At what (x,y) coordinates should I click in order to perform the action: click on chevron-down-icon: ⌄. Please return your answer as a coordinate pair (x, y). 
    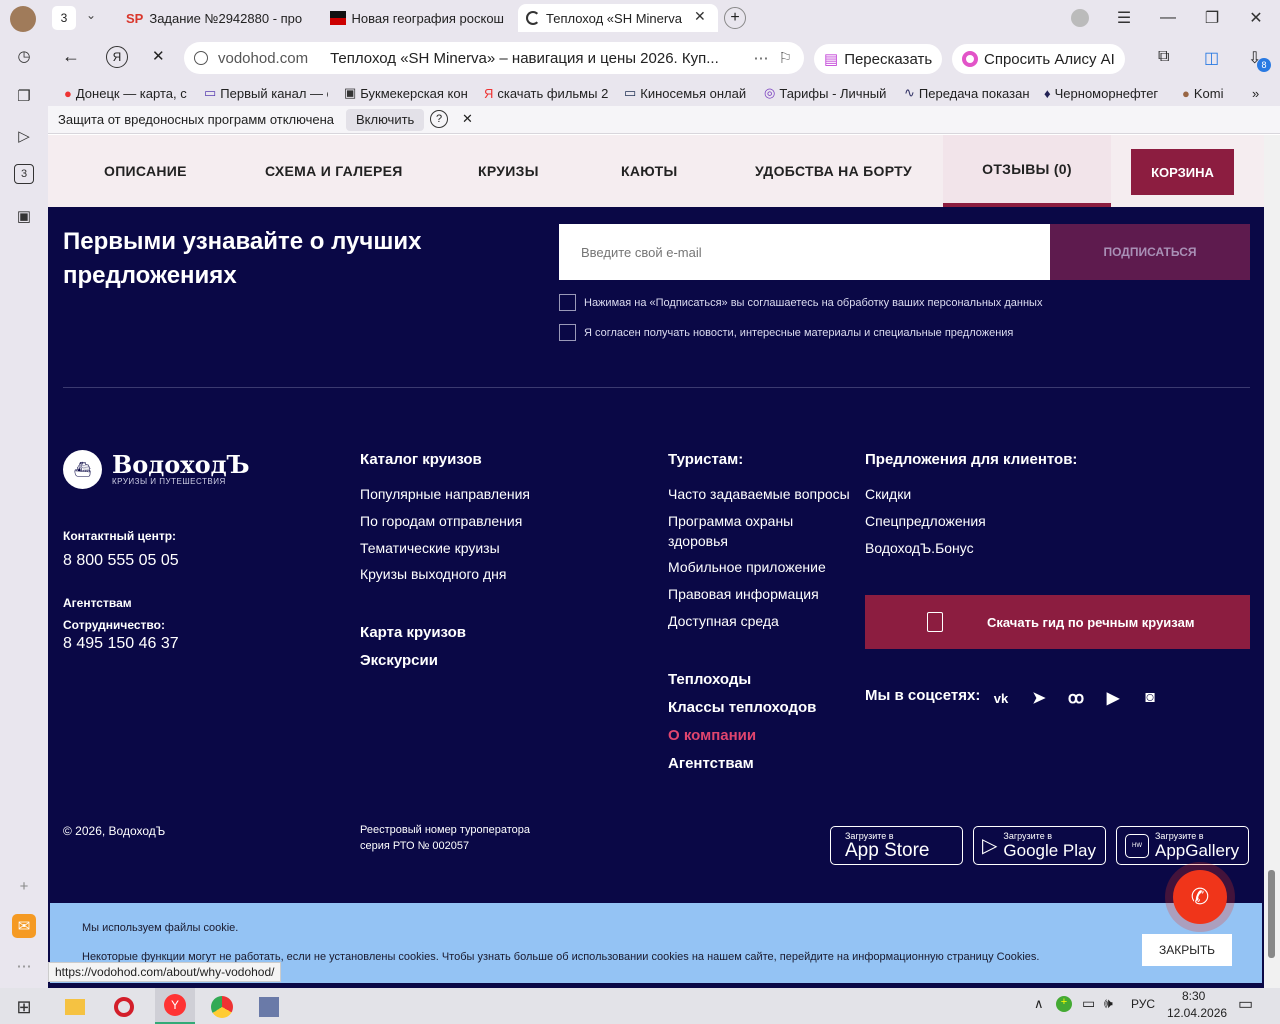
    Looking at the image, I should click on (91, 15).